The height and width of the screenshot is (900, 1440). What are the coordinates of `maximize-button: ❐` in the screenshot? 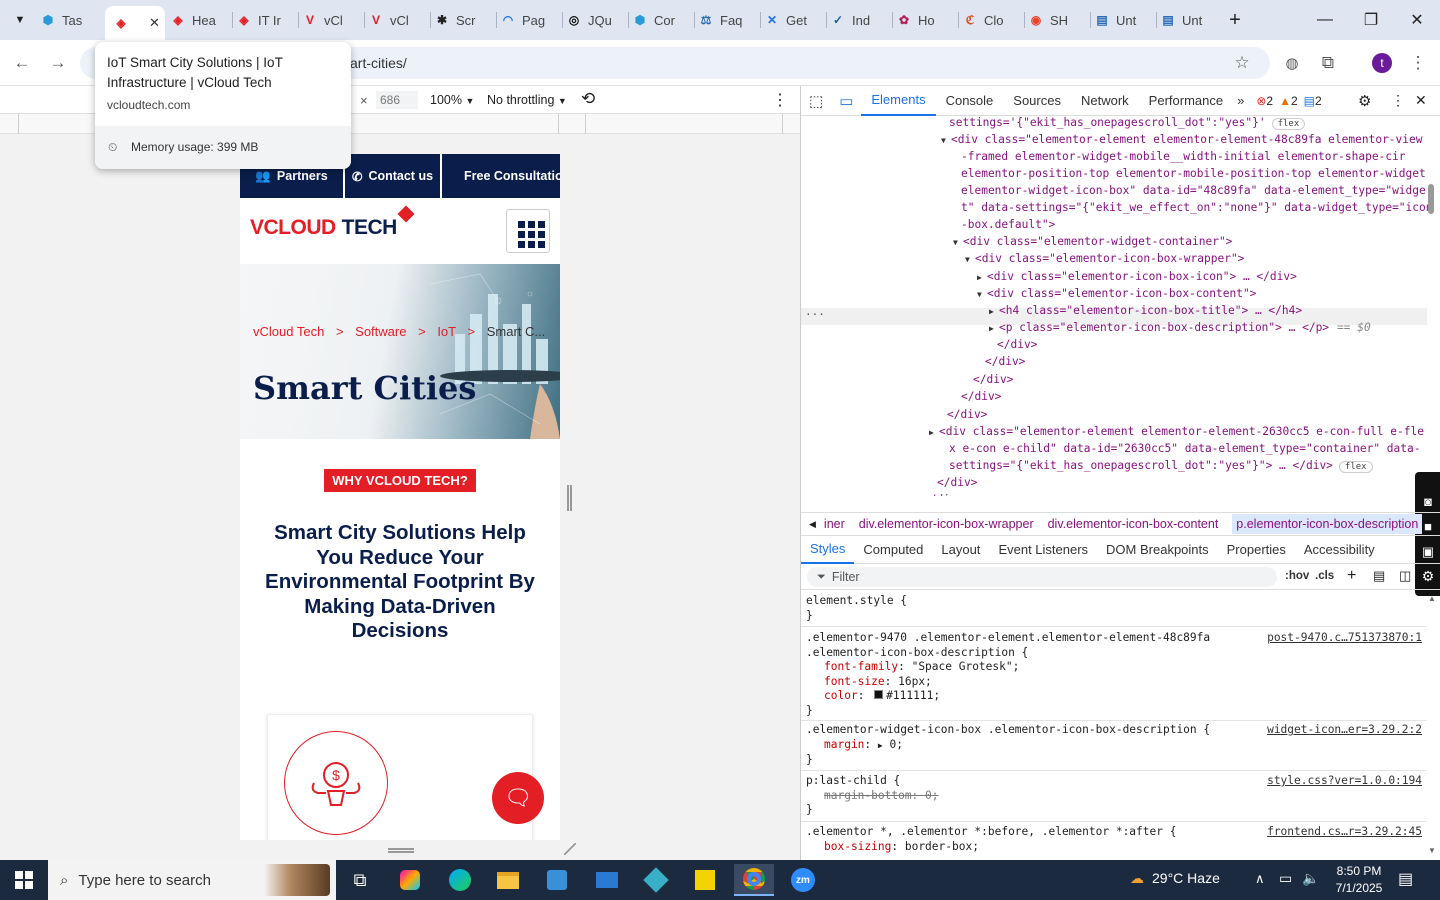 It's located at (1371, 20).